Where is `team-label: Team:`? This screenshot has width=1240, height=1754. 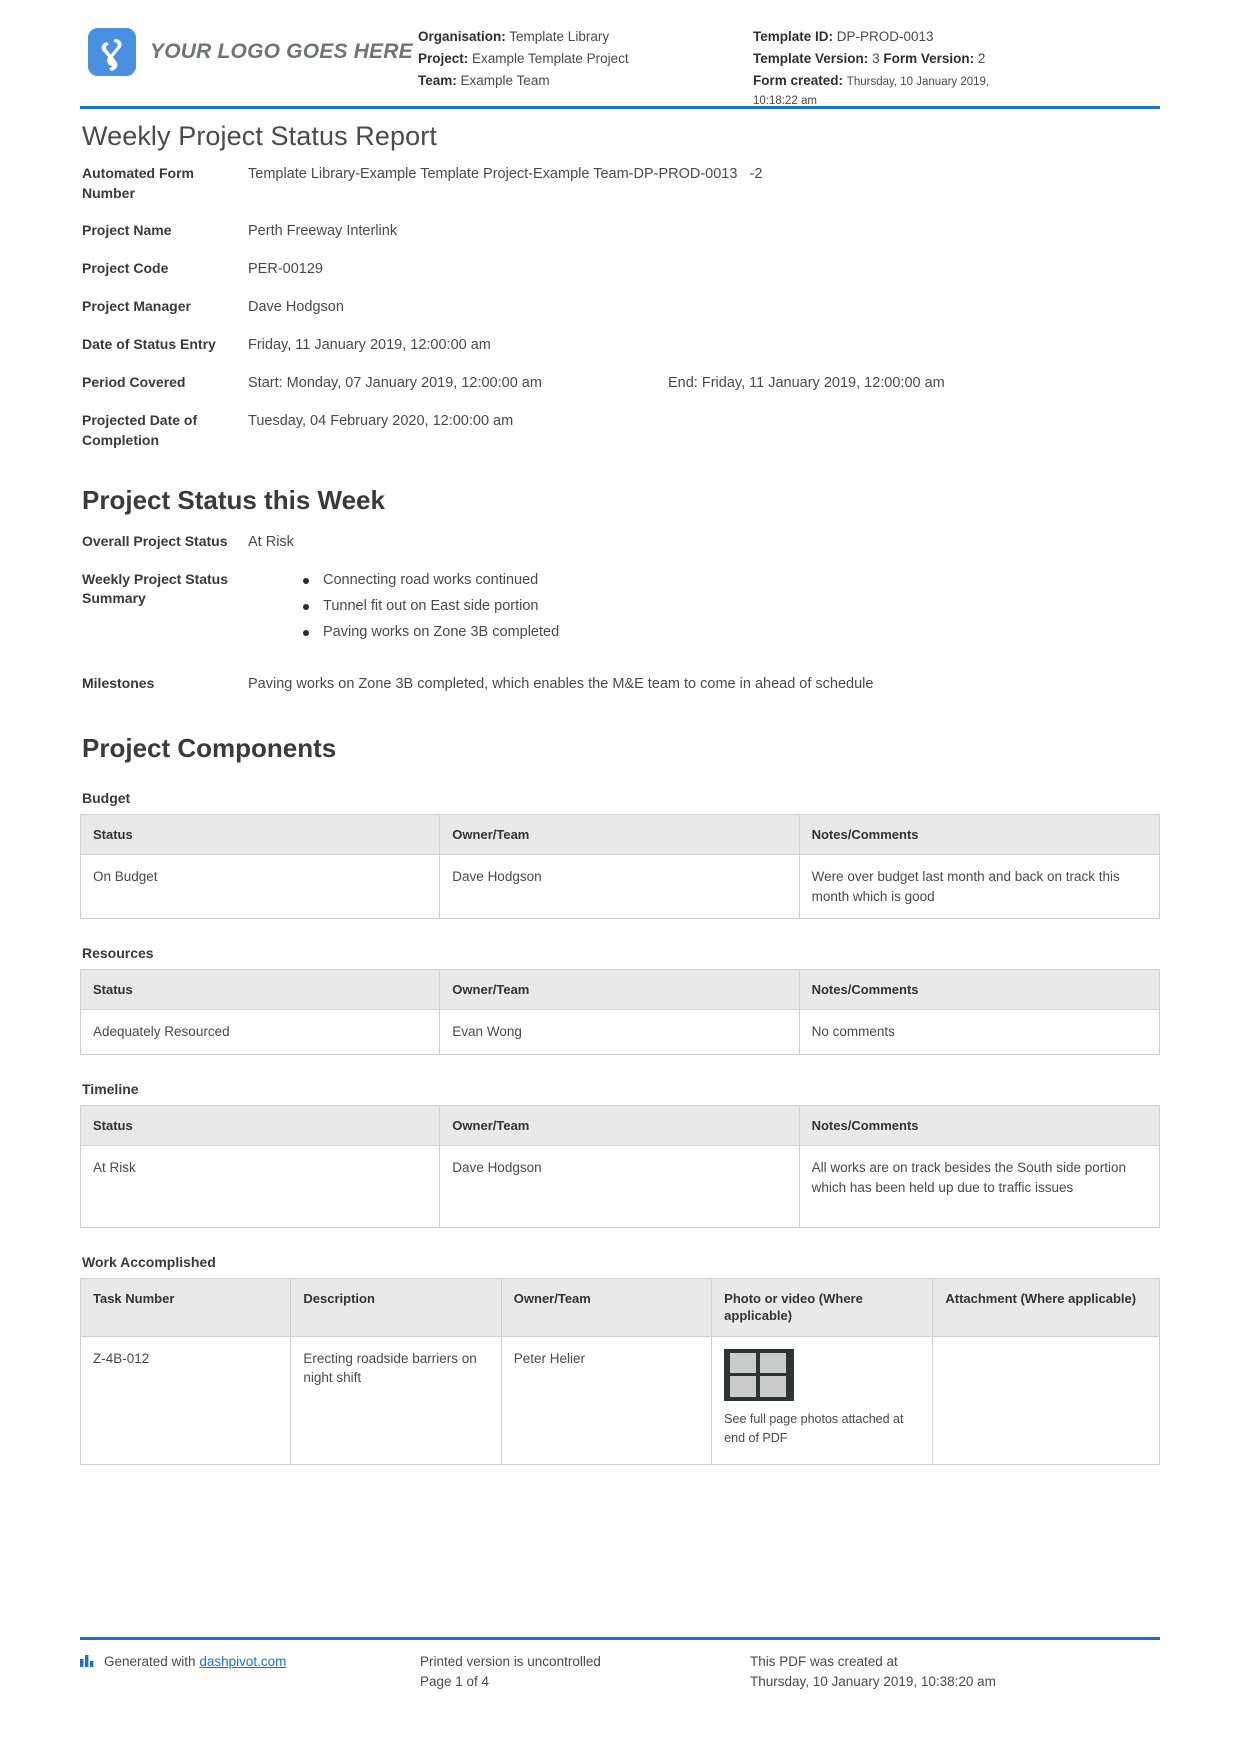
team-label: Team: is located at coordinates (437, 80).